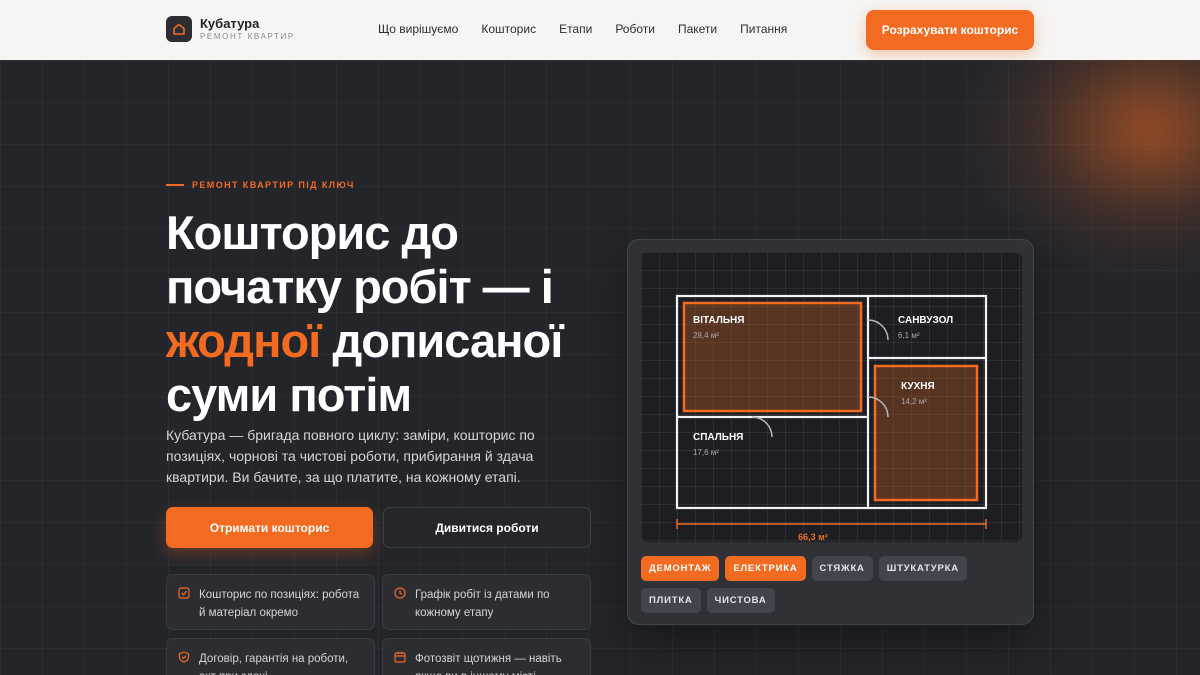  Describe the element at coordinates (243, 340) in the screenshot. I see `headline-accent: жодної` at that location.